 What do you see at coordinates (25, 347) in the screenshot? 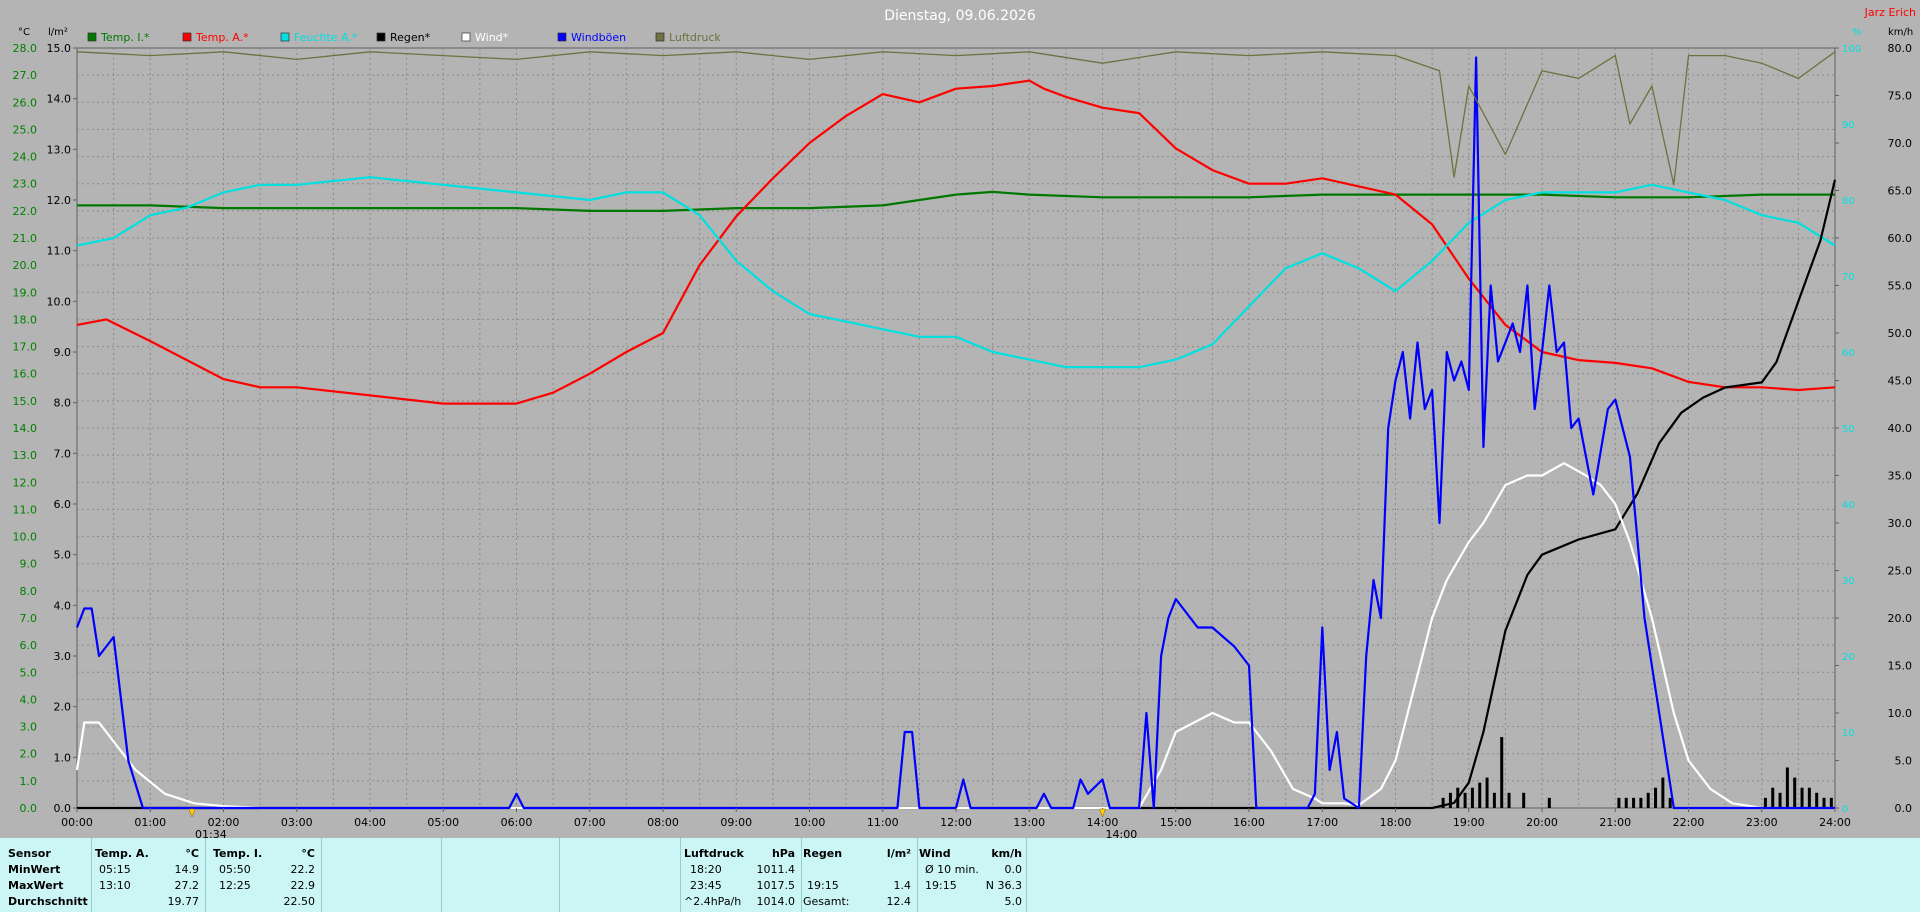
I see `temp-tick-label: 17.0` at bounding box center [25, 347].